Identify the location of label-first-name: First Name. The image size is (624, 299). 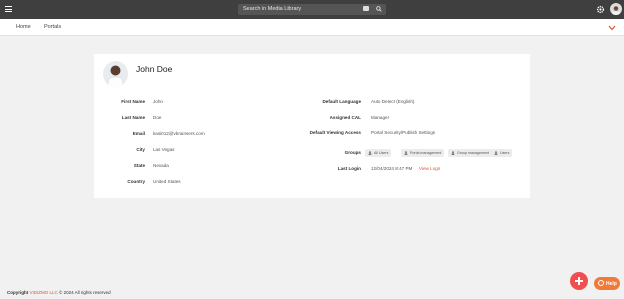
(133, 101).